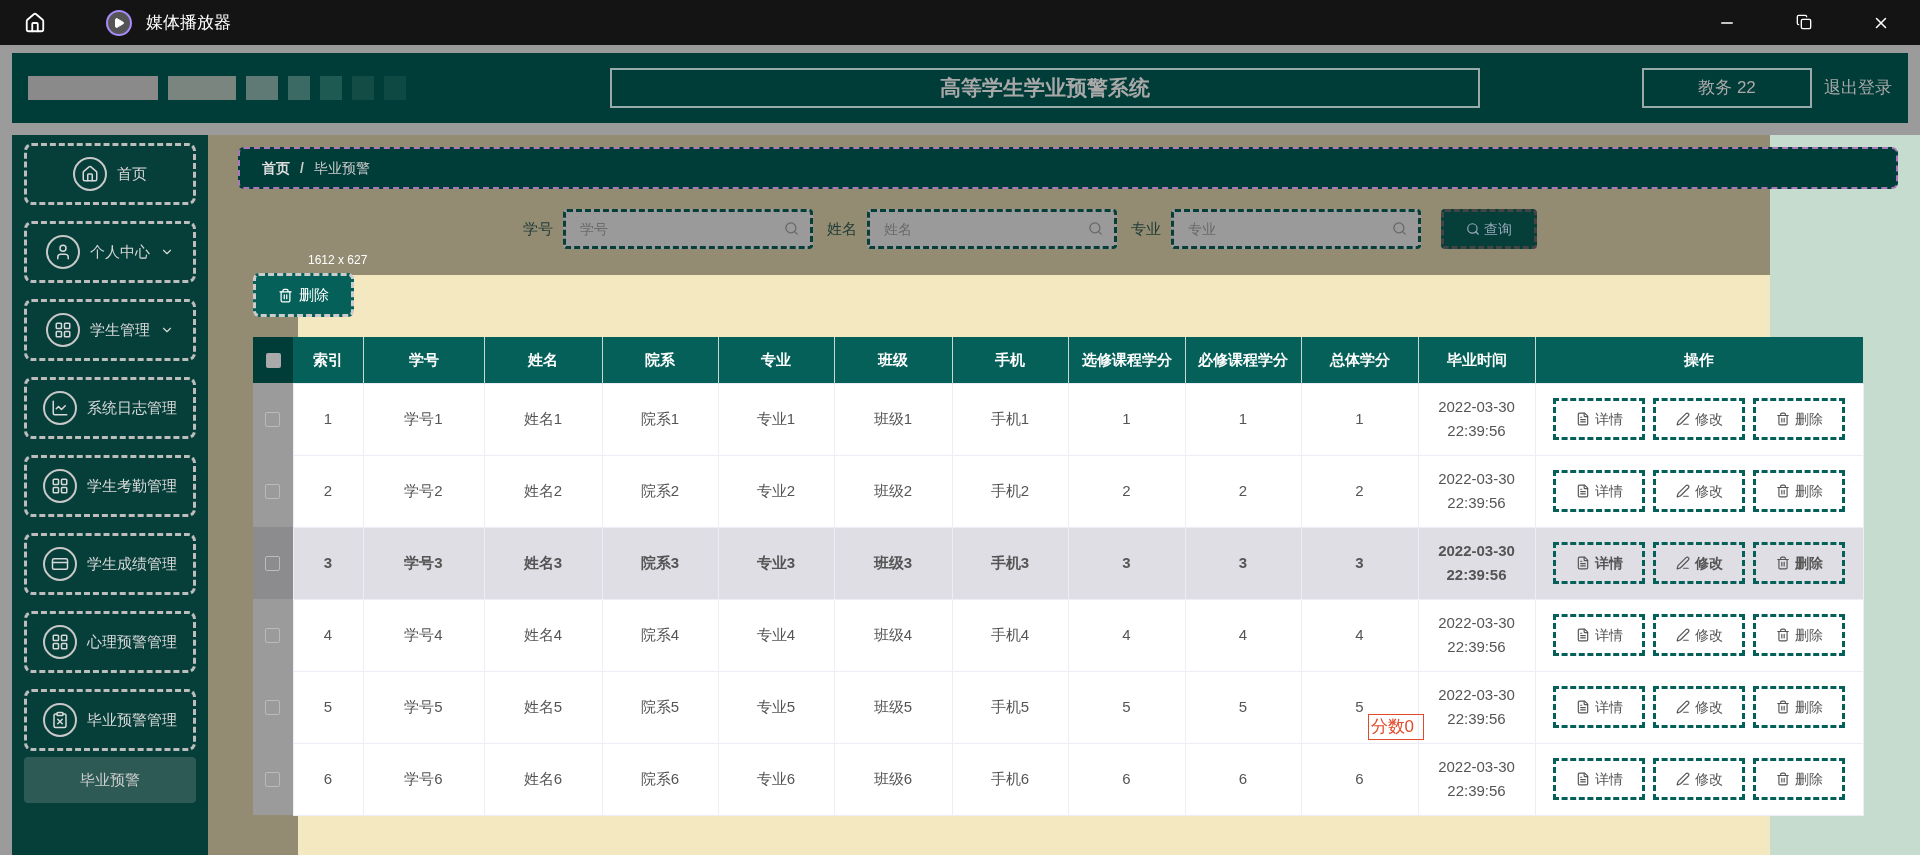  Describe the element at coordinates (328, 360) in the screenshot. I see `column-header: 索引` at that location.